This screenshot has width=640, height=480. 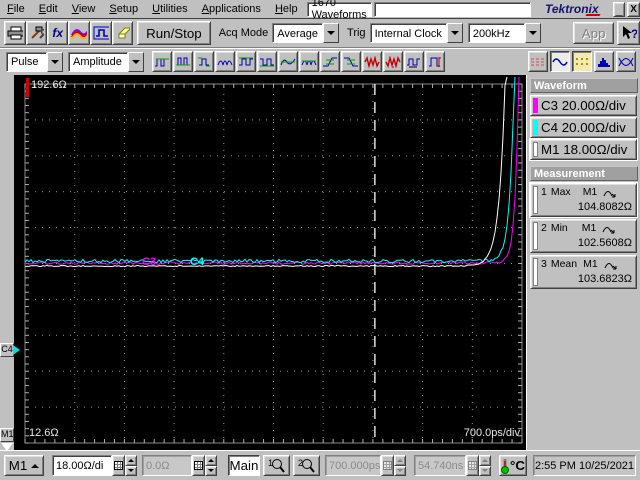 What do you see at coordinates (372, 61) in the screenshot?
I see `meas-rms-button` at bounding box center [372, 61].